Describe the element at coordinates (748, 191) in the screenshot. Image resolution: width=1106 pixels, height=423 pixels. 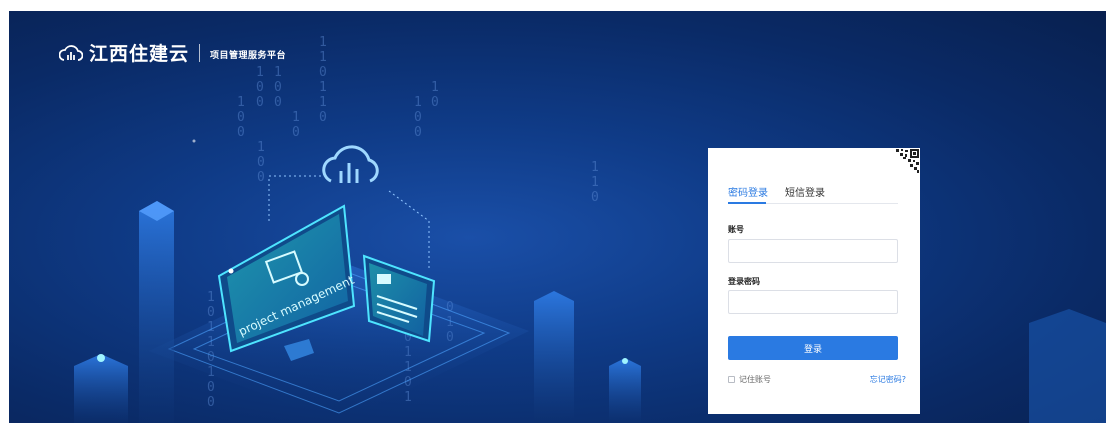
I see `tab-password-login: 密码登录` at that location.